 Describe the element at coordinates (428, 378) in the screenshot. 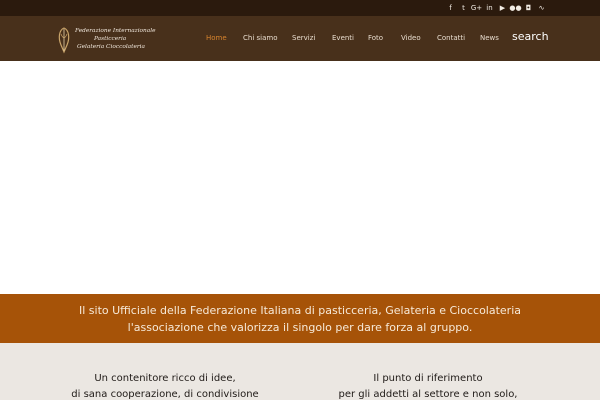

I see `feature-right-line-1: Il punto di riferimento` at that location.